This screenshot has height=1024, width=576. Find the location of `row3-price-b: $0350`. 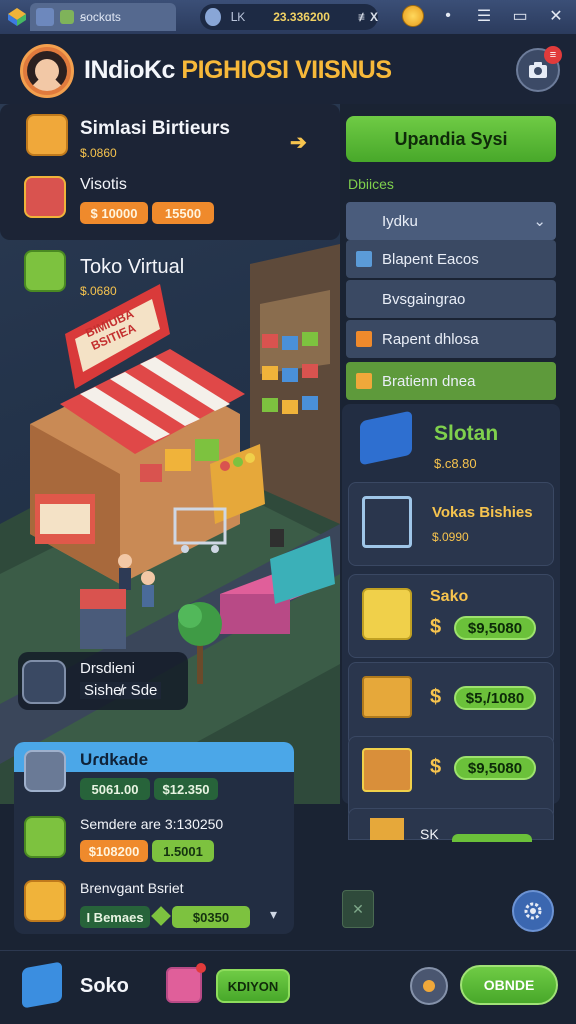

row3-price-b: $0350 is located at coordinates (211, 917).